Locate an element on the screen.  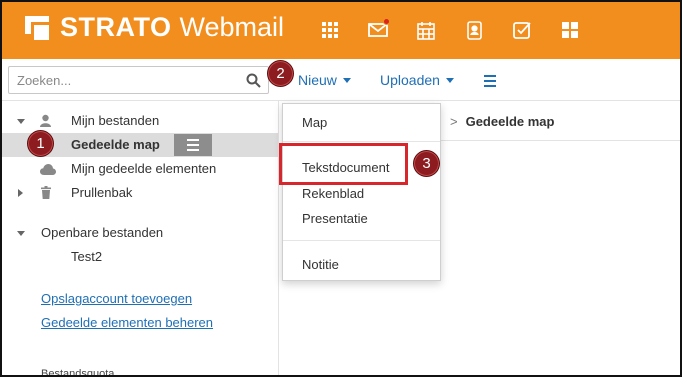
menu-item-folder: Map is located at coordinates (314, 122).